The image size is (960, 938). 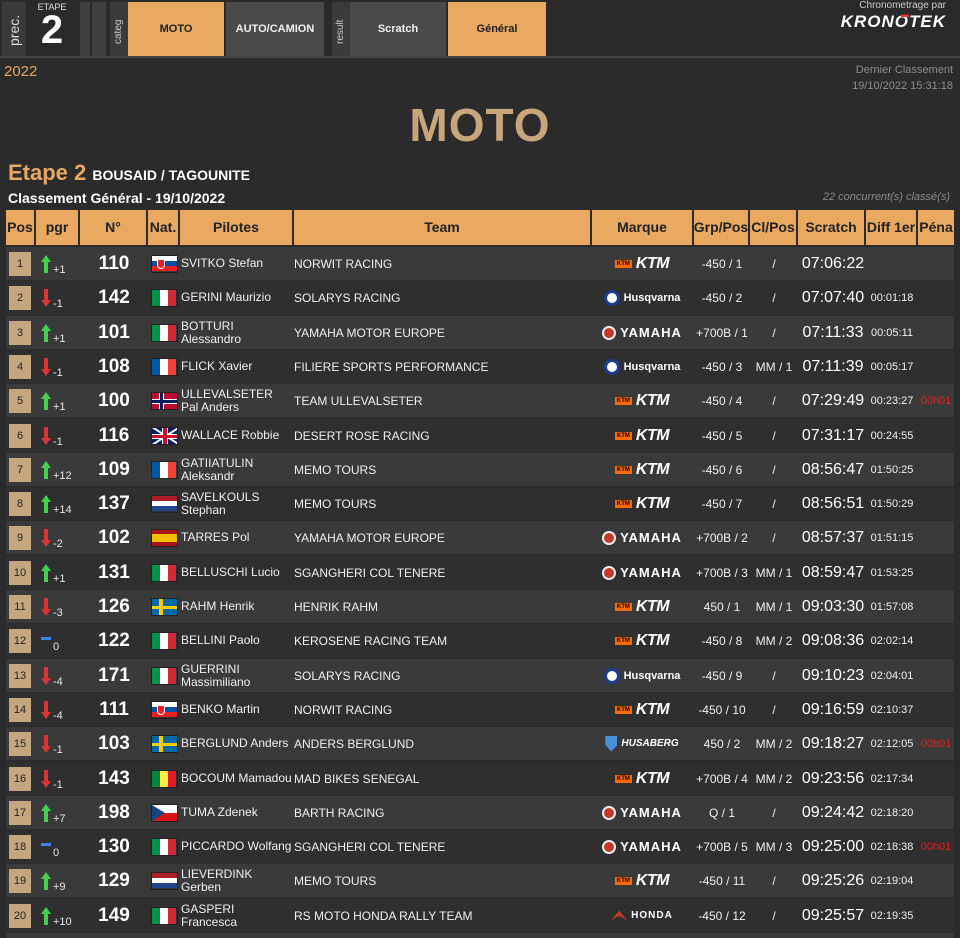 What do you see at coordinates (236, 572) in the screenshot?
I see `pilot-name: BELLUSCHI Lucio` at bounding box center [236, 572].